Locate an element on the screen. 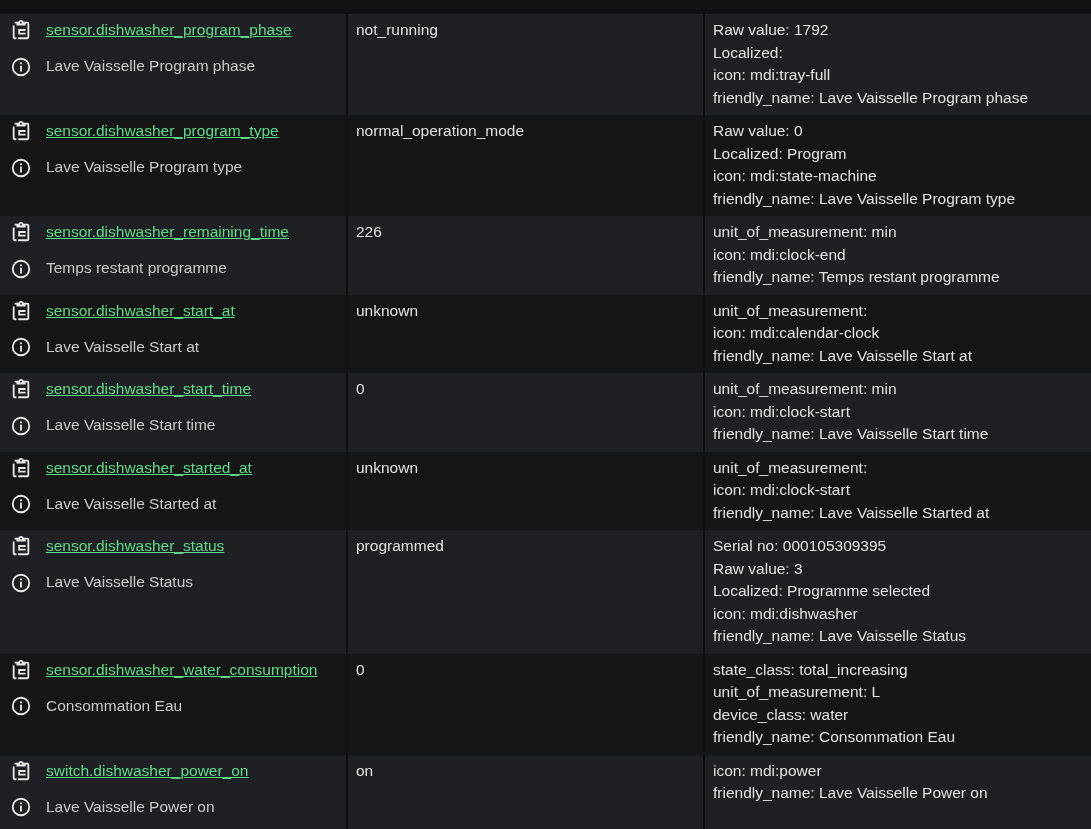 This screenshot has height=829, width=1091. entity-id-link: sensor.dishwasher_program_phase is located at coordinates (169, 30).